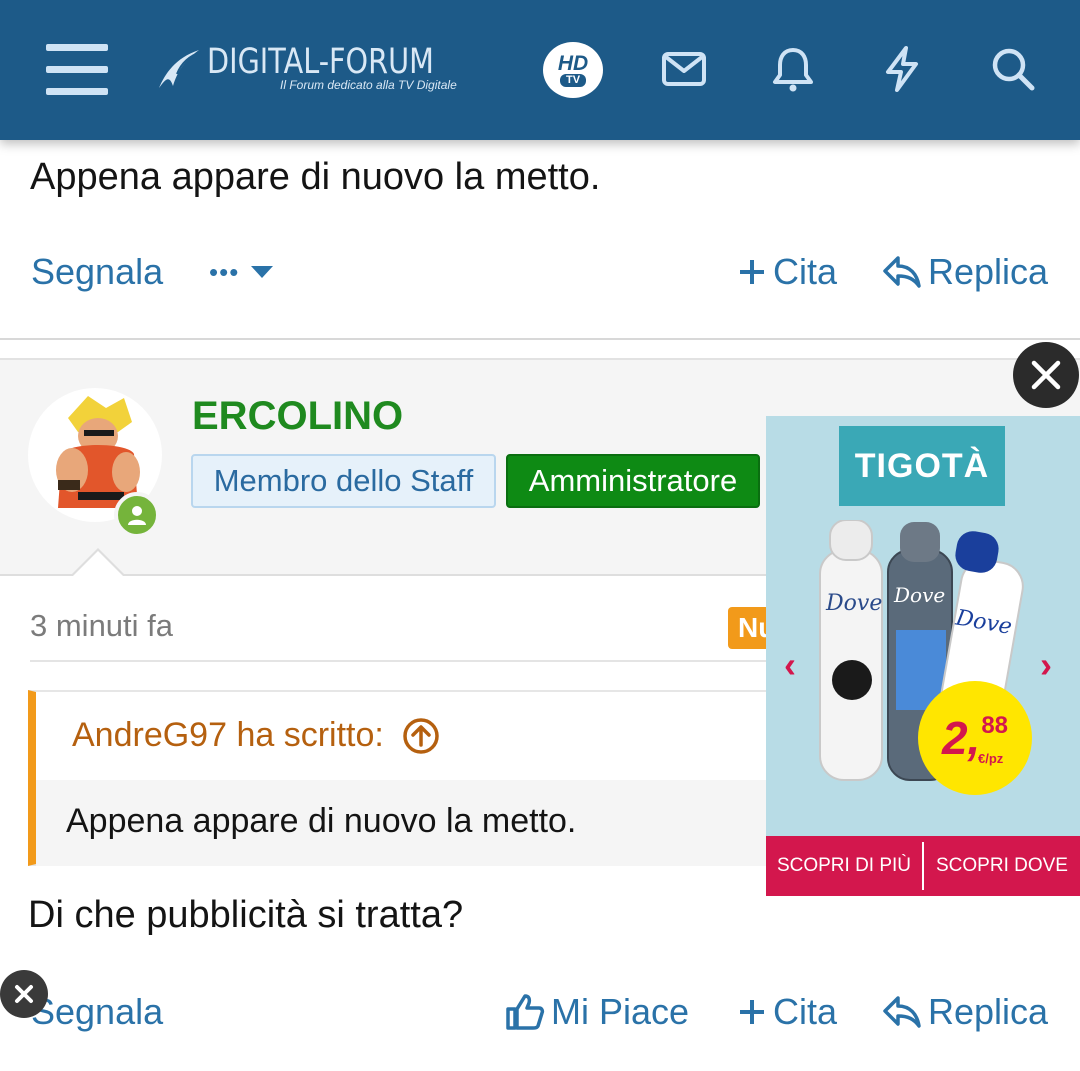 The image size is (1080, 1071). What do you see at coordinates (228, 735) in the screenshot?
I see `quote-author-label: AndreG97 ha scritto:` at bounding box center [228, 735].